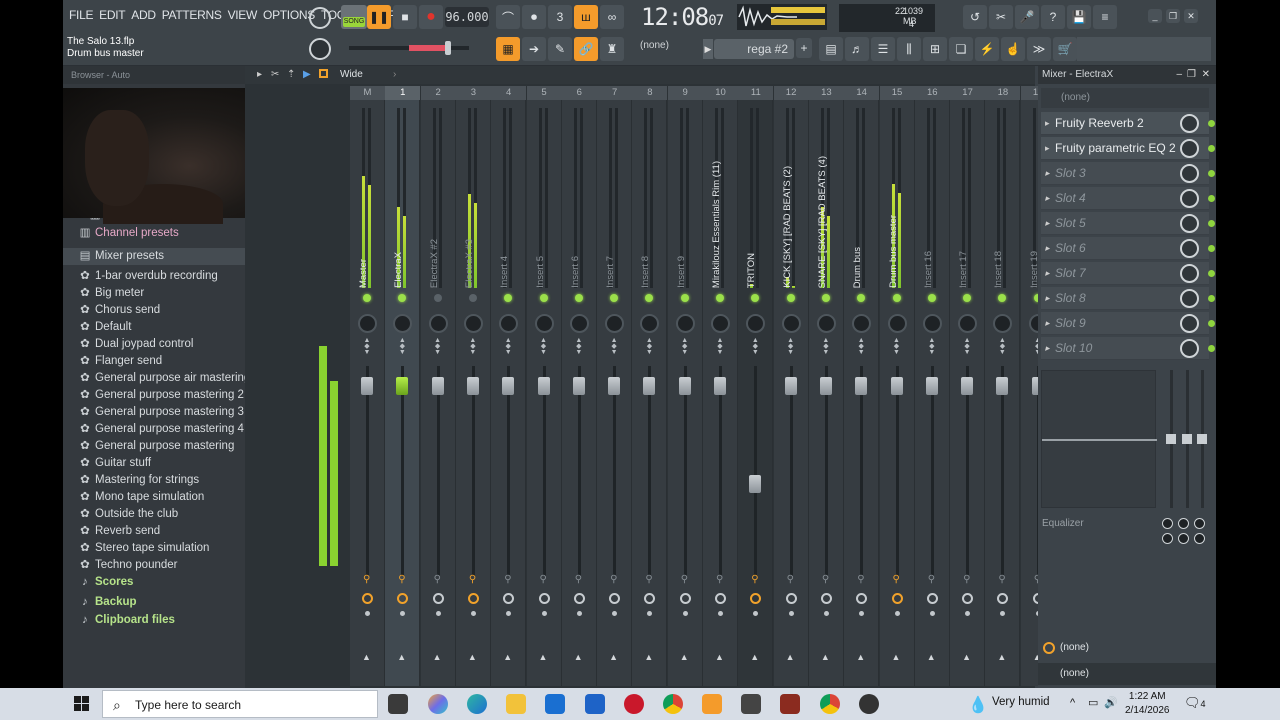  I want to click on stop-button: ■, so click(405, 17).